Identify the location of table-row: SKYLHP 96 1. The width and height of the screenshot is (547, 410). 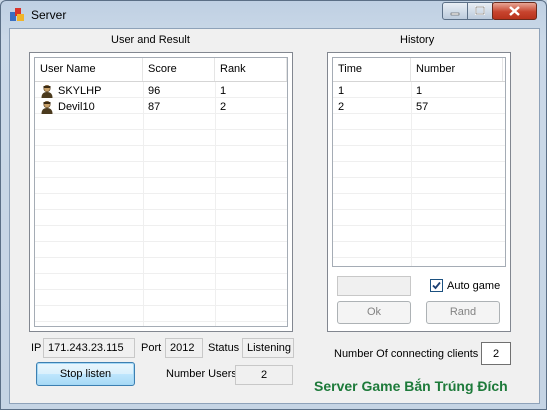
(161, 91).